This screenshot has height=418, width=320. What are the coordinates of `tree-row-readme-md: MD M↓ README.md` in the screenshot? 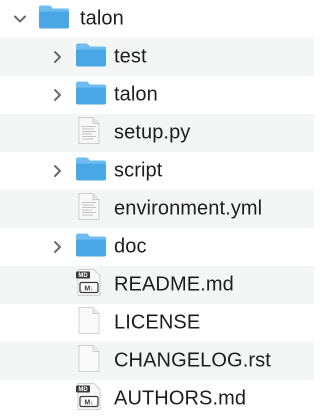 It's located at (157, 285).